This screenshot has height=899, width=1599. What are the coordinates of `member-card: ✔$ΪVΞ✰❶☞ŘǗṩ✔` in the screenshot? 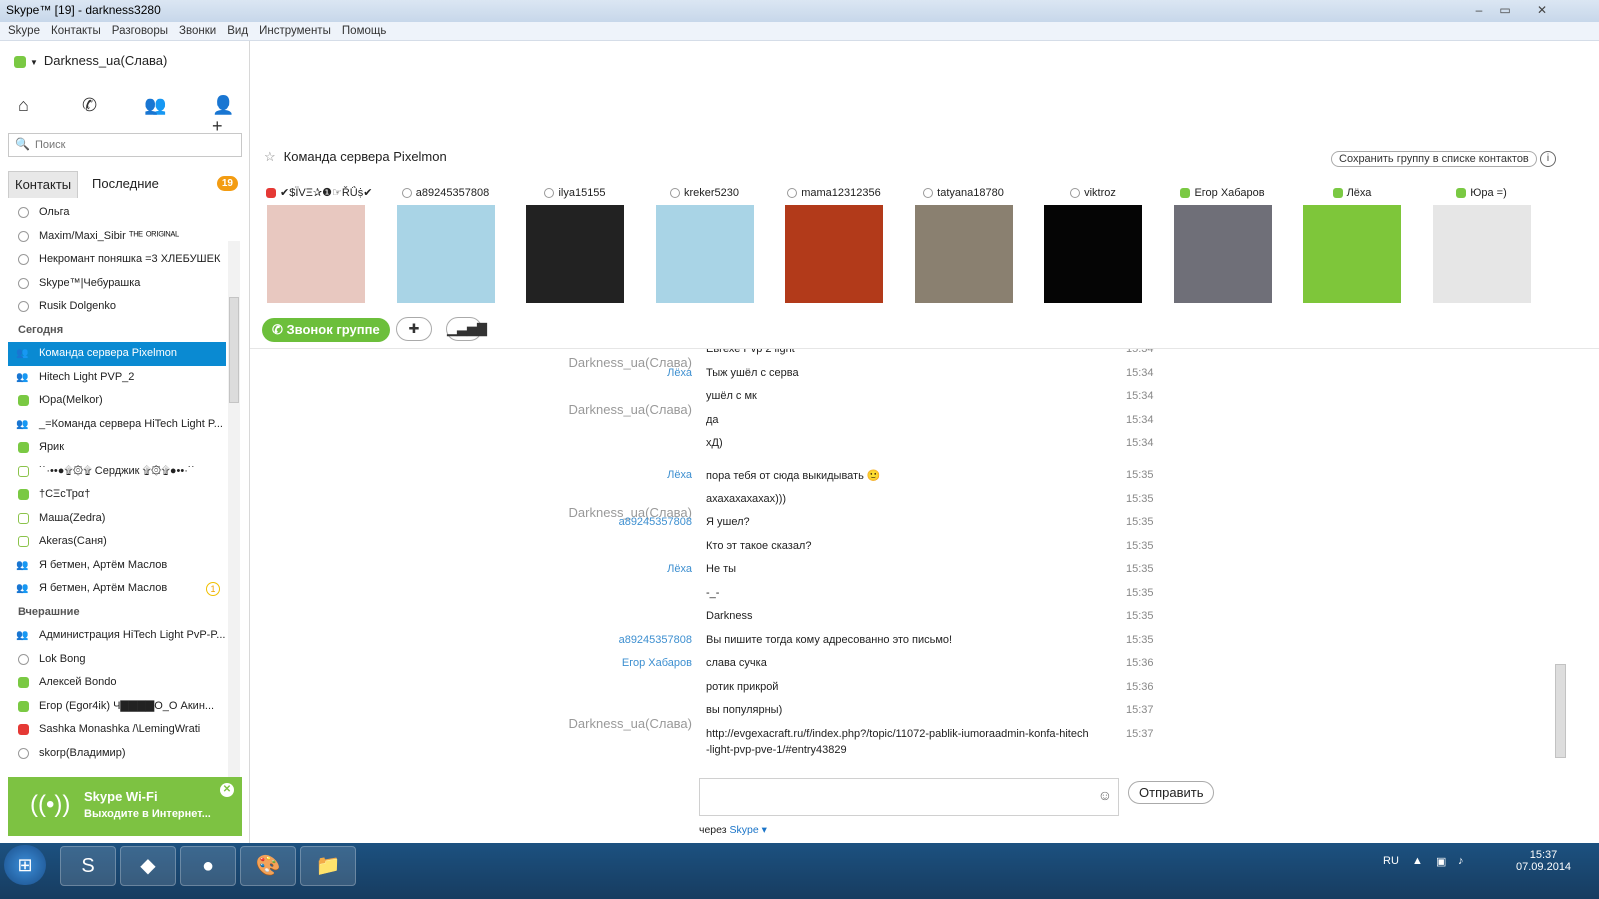 It's located at (319, 244).